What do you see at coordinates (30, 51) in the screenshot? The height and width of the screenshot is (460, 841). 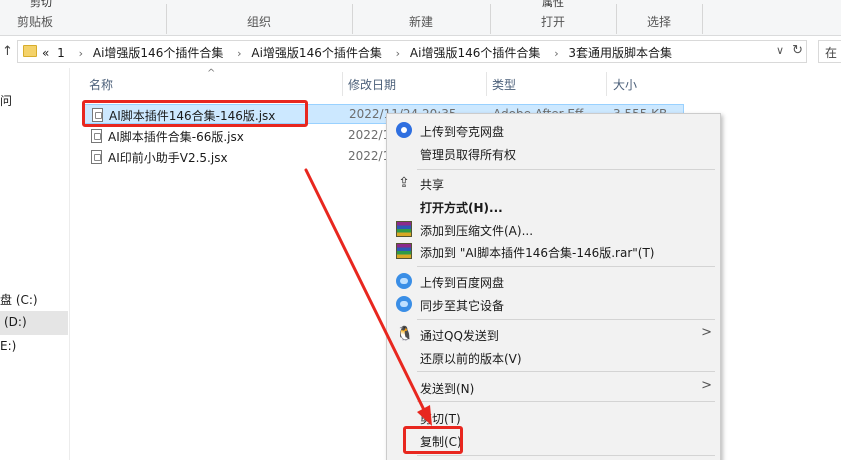 I see `folder-icon` at bounding box center [30, 51].